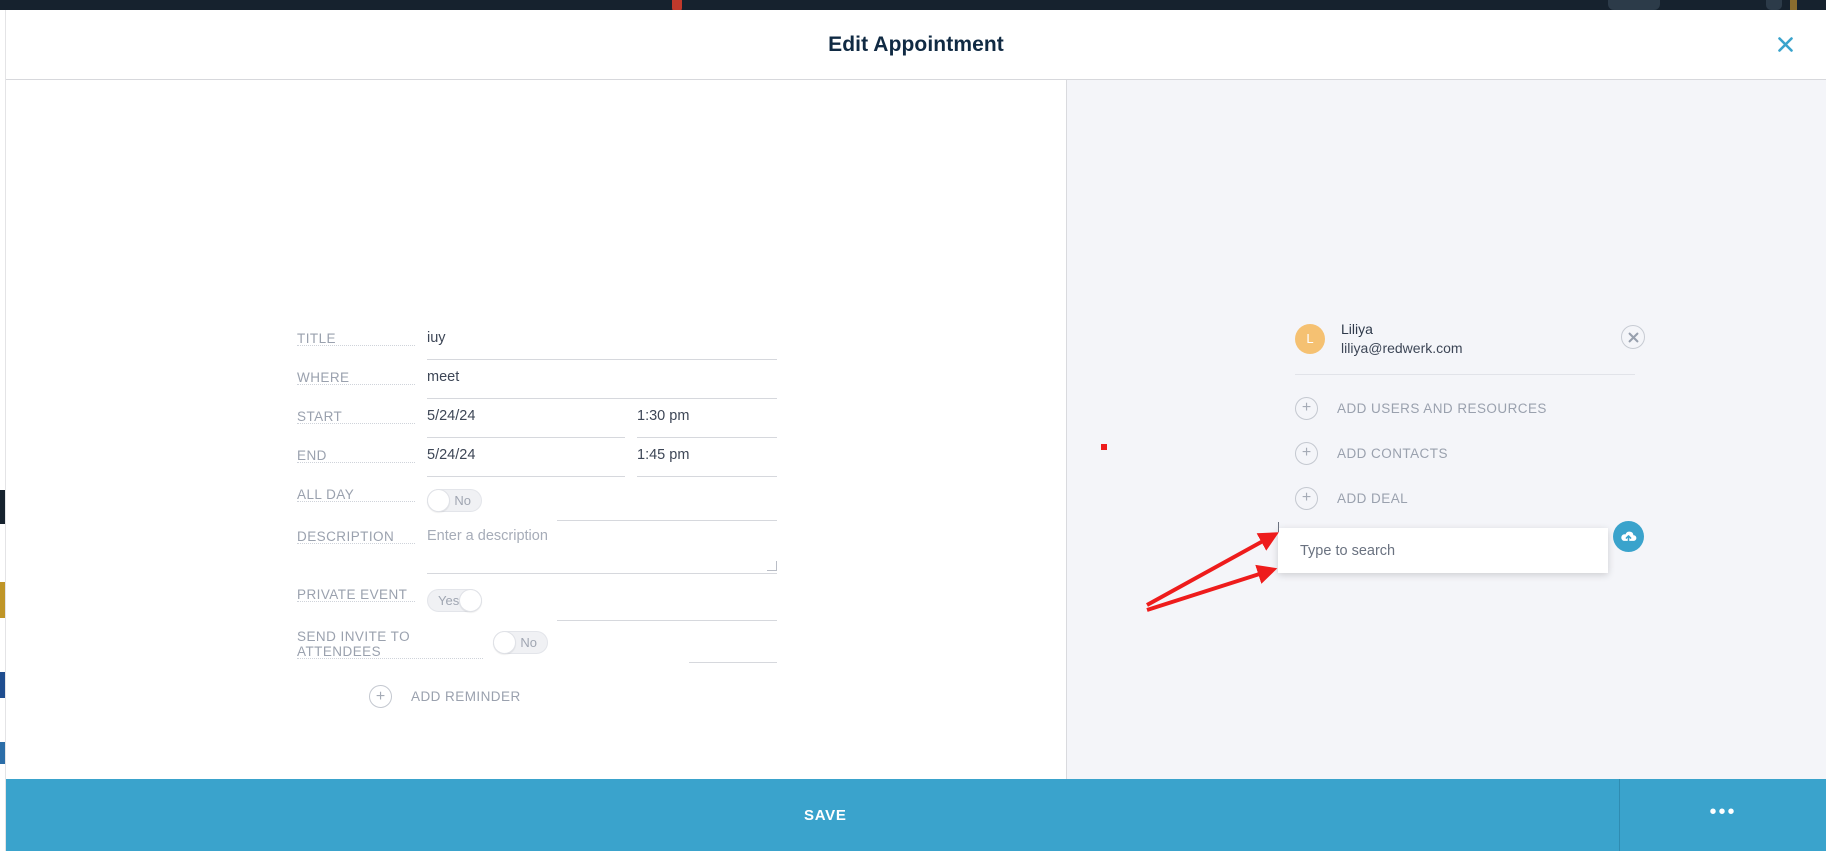  Describe the element at coordinates (526, 419) in the screenshot. I see `start-date-input: 5/24/24` at that location.